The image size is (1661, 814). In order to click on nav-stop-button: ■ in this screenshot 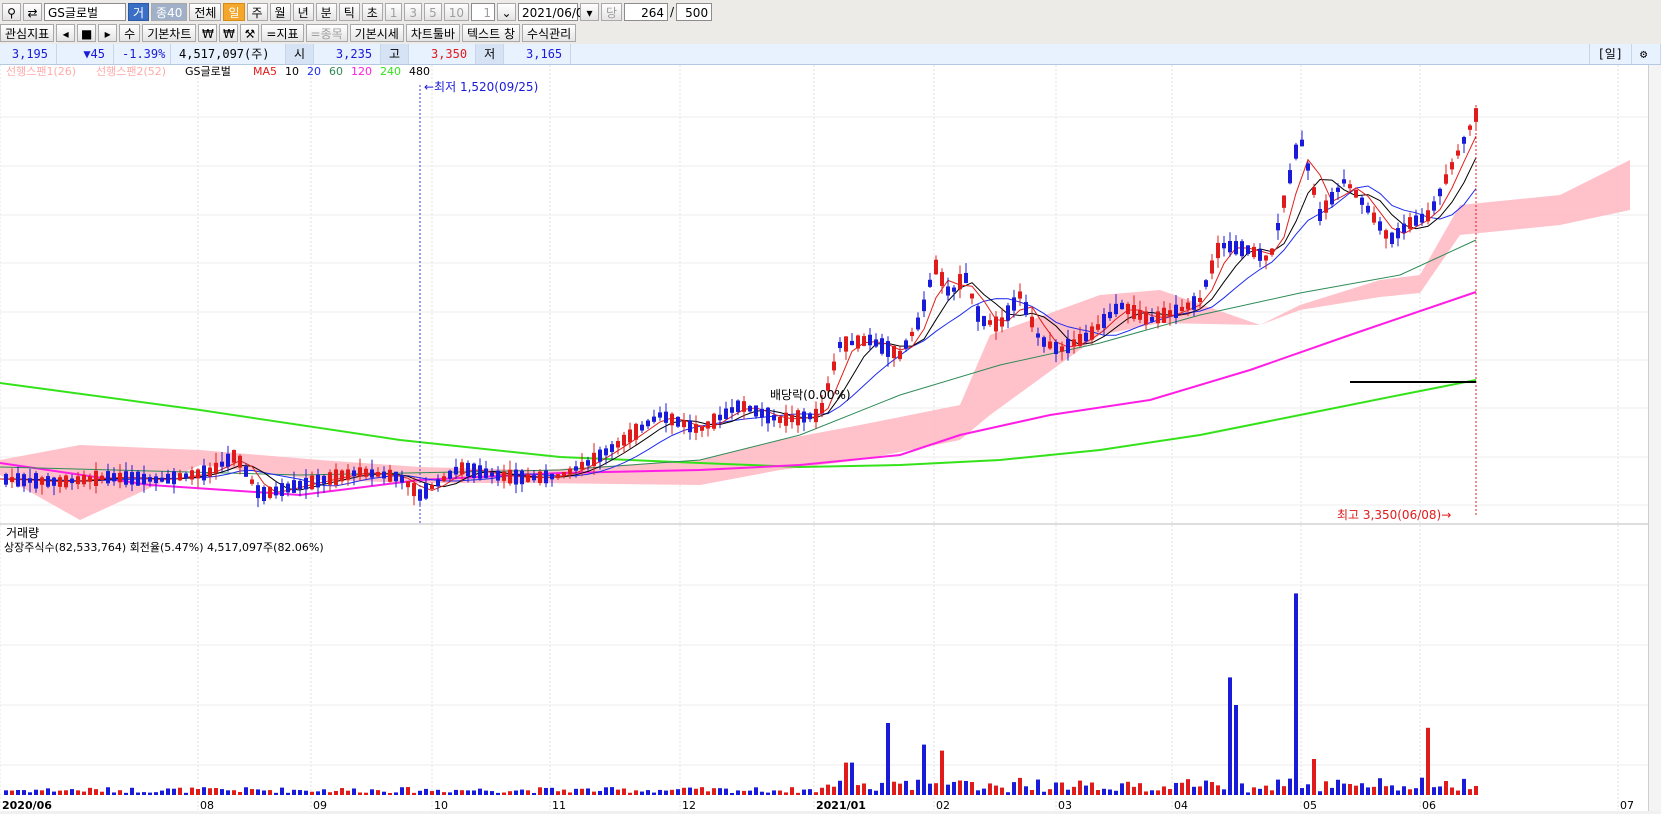, I will do `click(87, 32)`.